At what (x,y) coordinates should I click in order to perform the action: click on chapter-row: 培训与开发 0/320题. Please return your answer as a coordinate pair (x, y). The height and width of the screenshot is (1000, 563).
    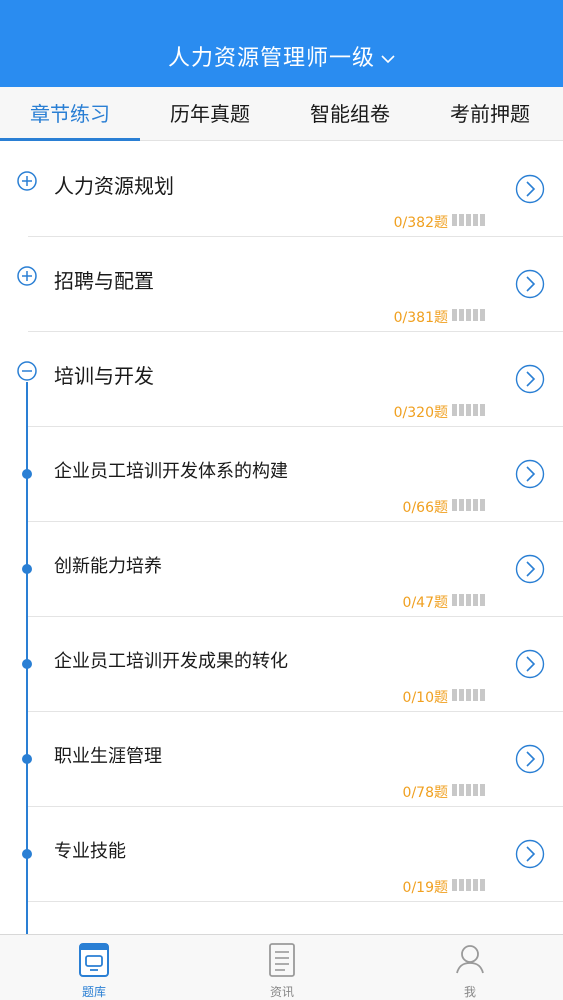
    Looking at the image, I should click on (281, 379).